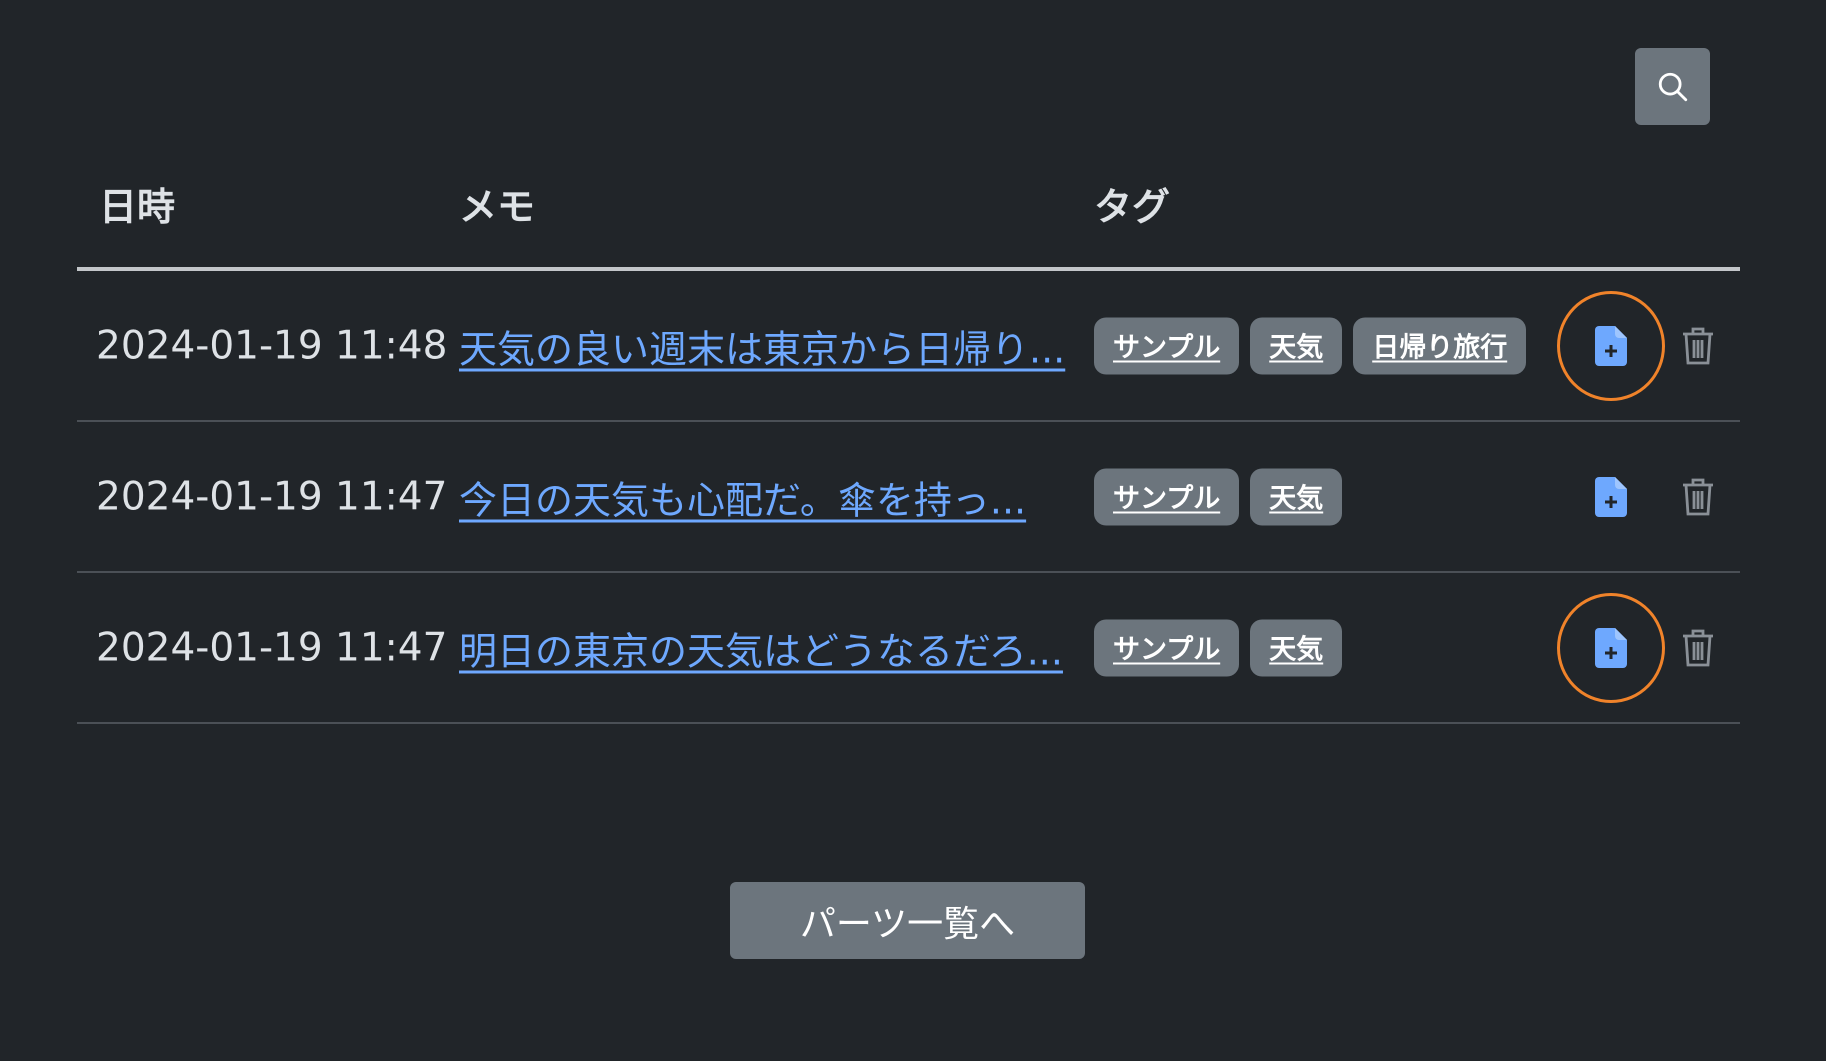 The width and height of the screenshot is (1826, 1061). What do you see at coordinates (1440, 345) in the screenshot?
I see `tag-badge: 日帰り旅行` at bounding box center [1440, 345].